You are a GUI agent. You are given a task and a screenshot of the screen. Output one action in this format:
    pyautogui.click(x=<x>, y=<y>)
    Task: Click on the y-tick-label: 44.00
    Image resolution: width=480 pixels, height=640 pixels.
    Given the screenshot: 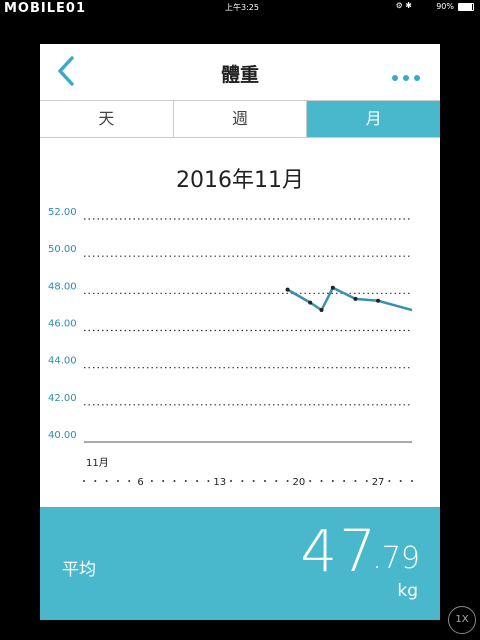 What is the action you would take?
    pyautogui.click(x=62, y=361)
    